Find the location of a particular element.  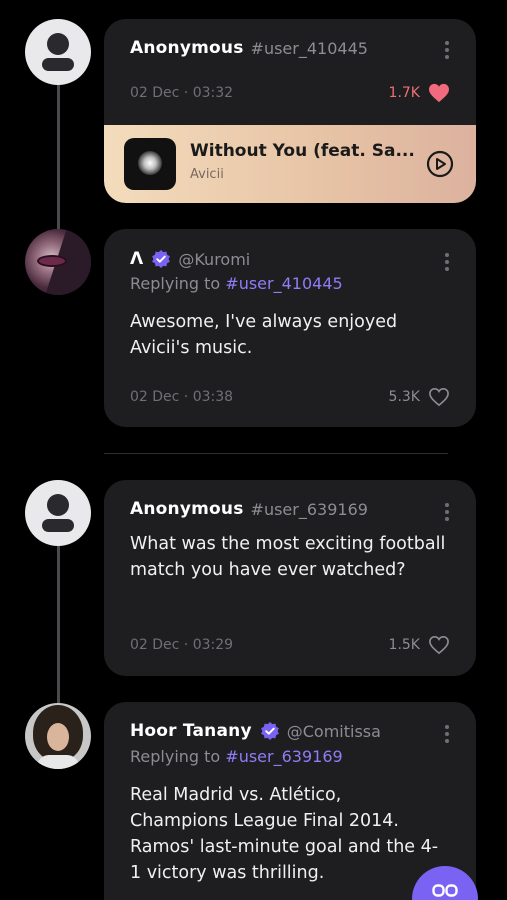

post-timestamp: 02 Dec · 03:29 is located at coordinates (182, 645).